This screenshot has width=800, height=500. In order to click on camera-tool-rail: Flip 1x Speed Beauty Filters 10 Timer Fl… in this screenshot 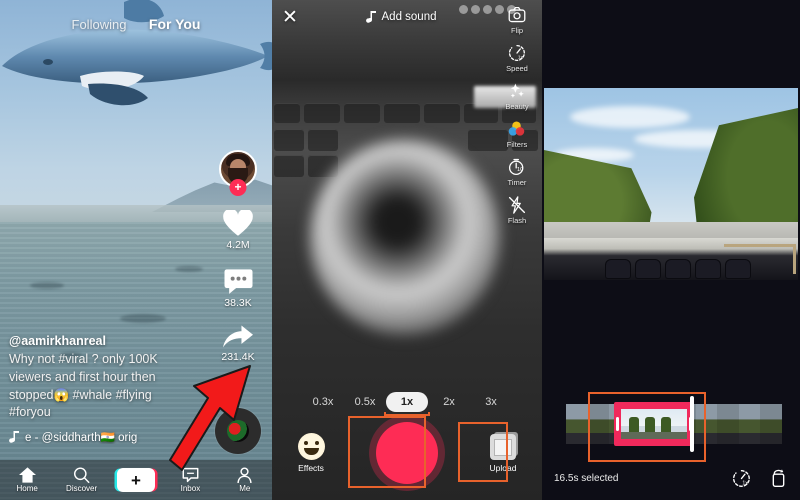, I will do `click(517, 120)`.